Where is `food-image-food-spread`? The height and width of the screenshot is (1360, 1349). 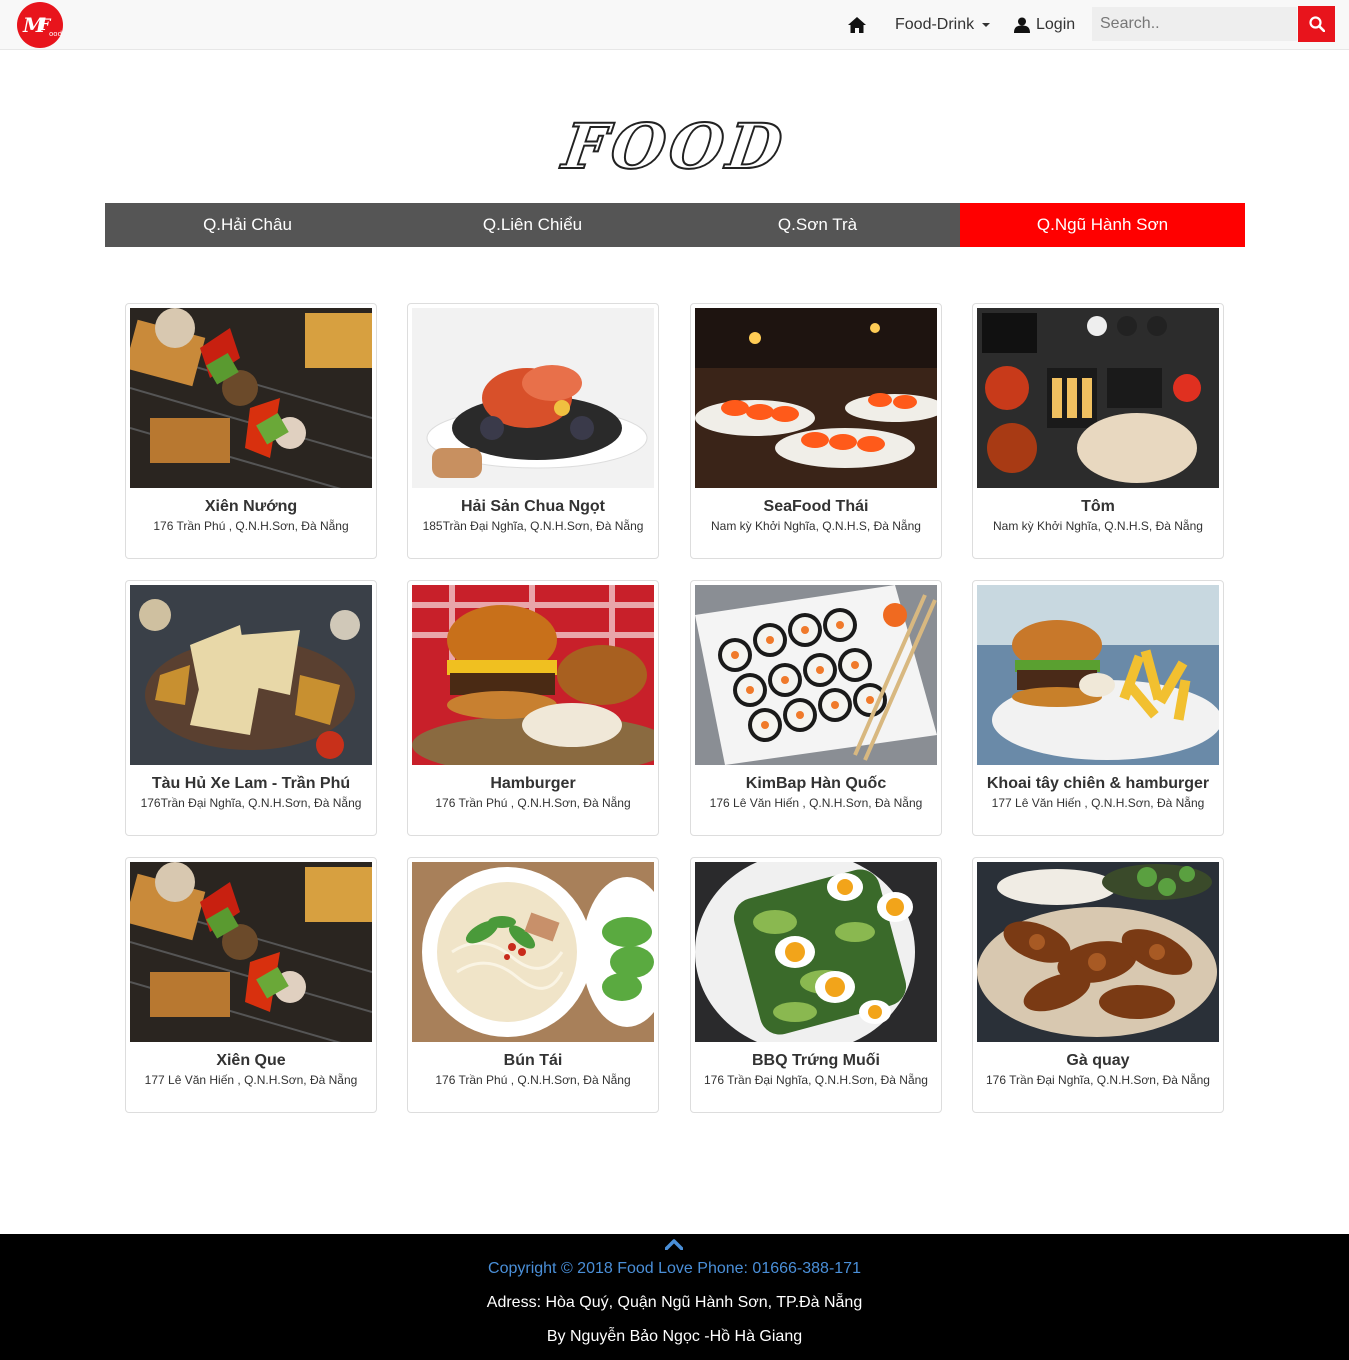
food-image-food-spread is located at coordinates (1098, 398).